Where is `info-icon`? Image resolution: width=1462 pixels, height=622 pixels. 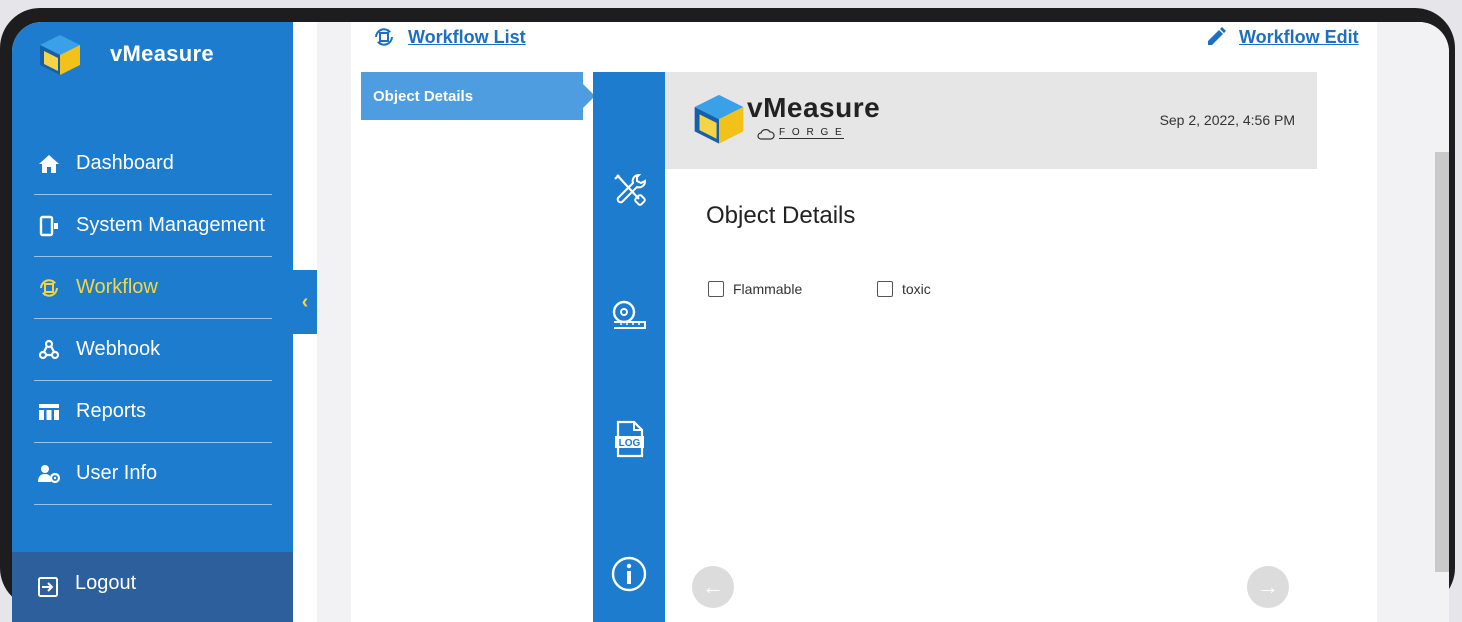
info-icon is located at coordinates (629, 574).